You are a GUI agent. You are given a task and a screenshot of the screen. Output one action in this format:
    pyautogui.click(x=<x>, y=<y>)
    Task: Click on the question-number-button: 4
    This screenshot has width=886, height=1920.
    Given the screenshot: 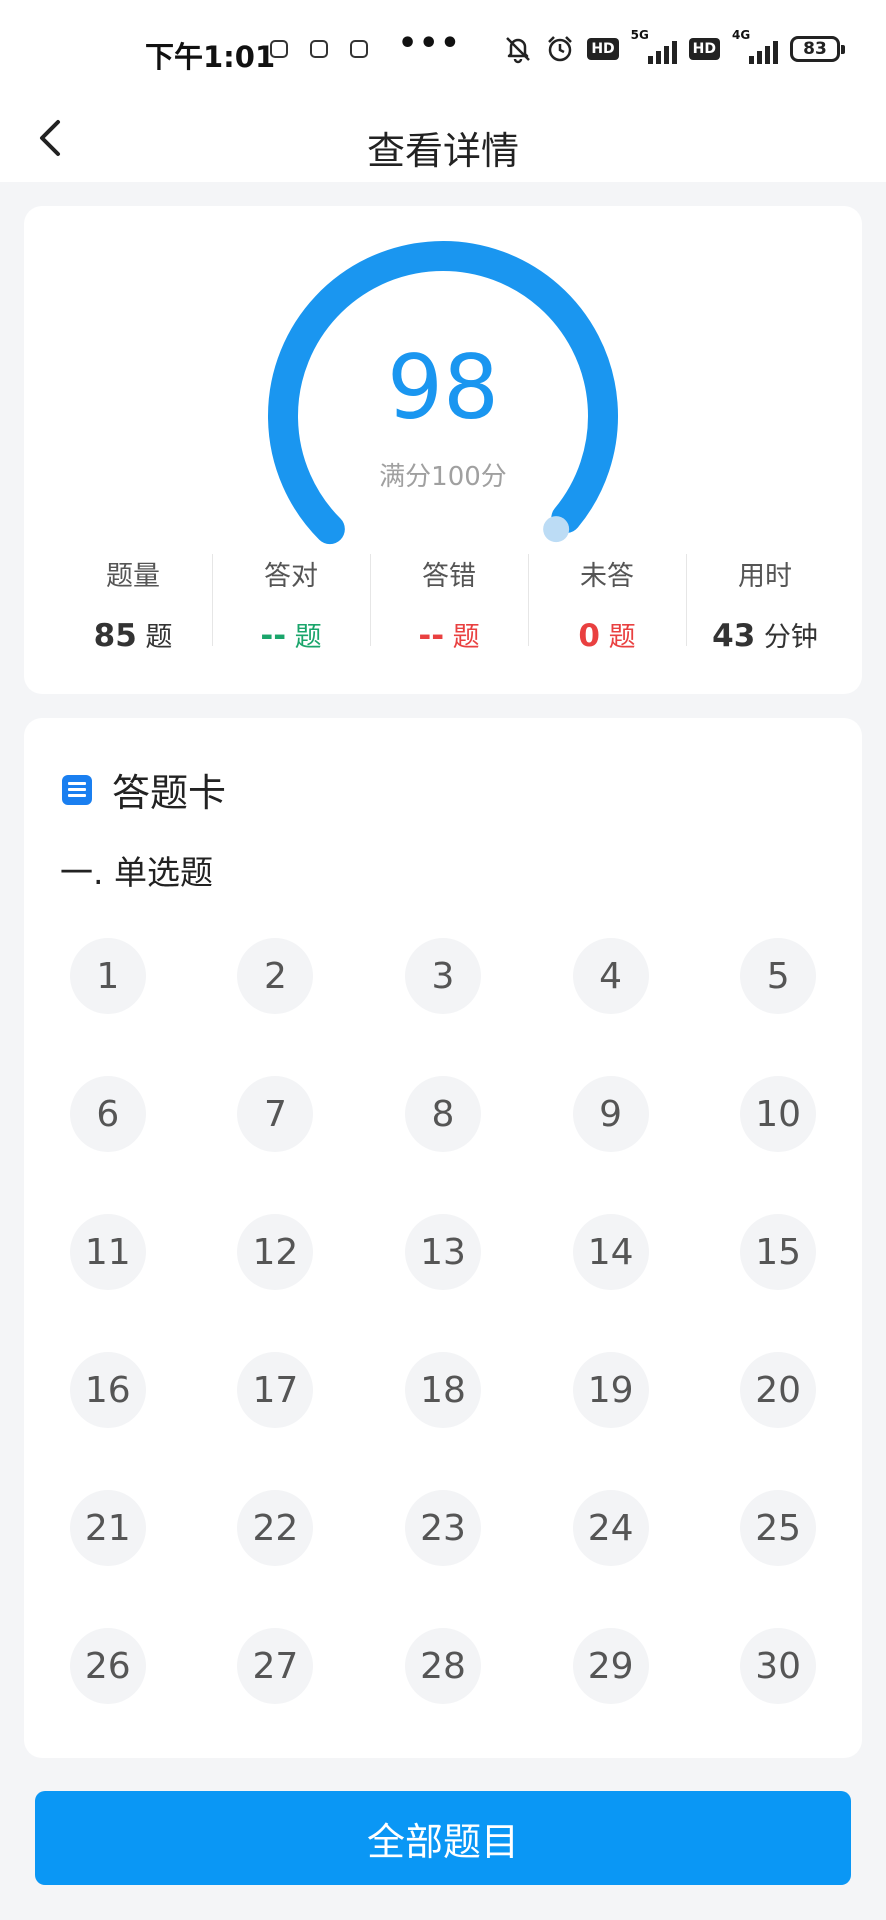 What is the action you would take?
    pyautogui.click(x=610, y=976)
    